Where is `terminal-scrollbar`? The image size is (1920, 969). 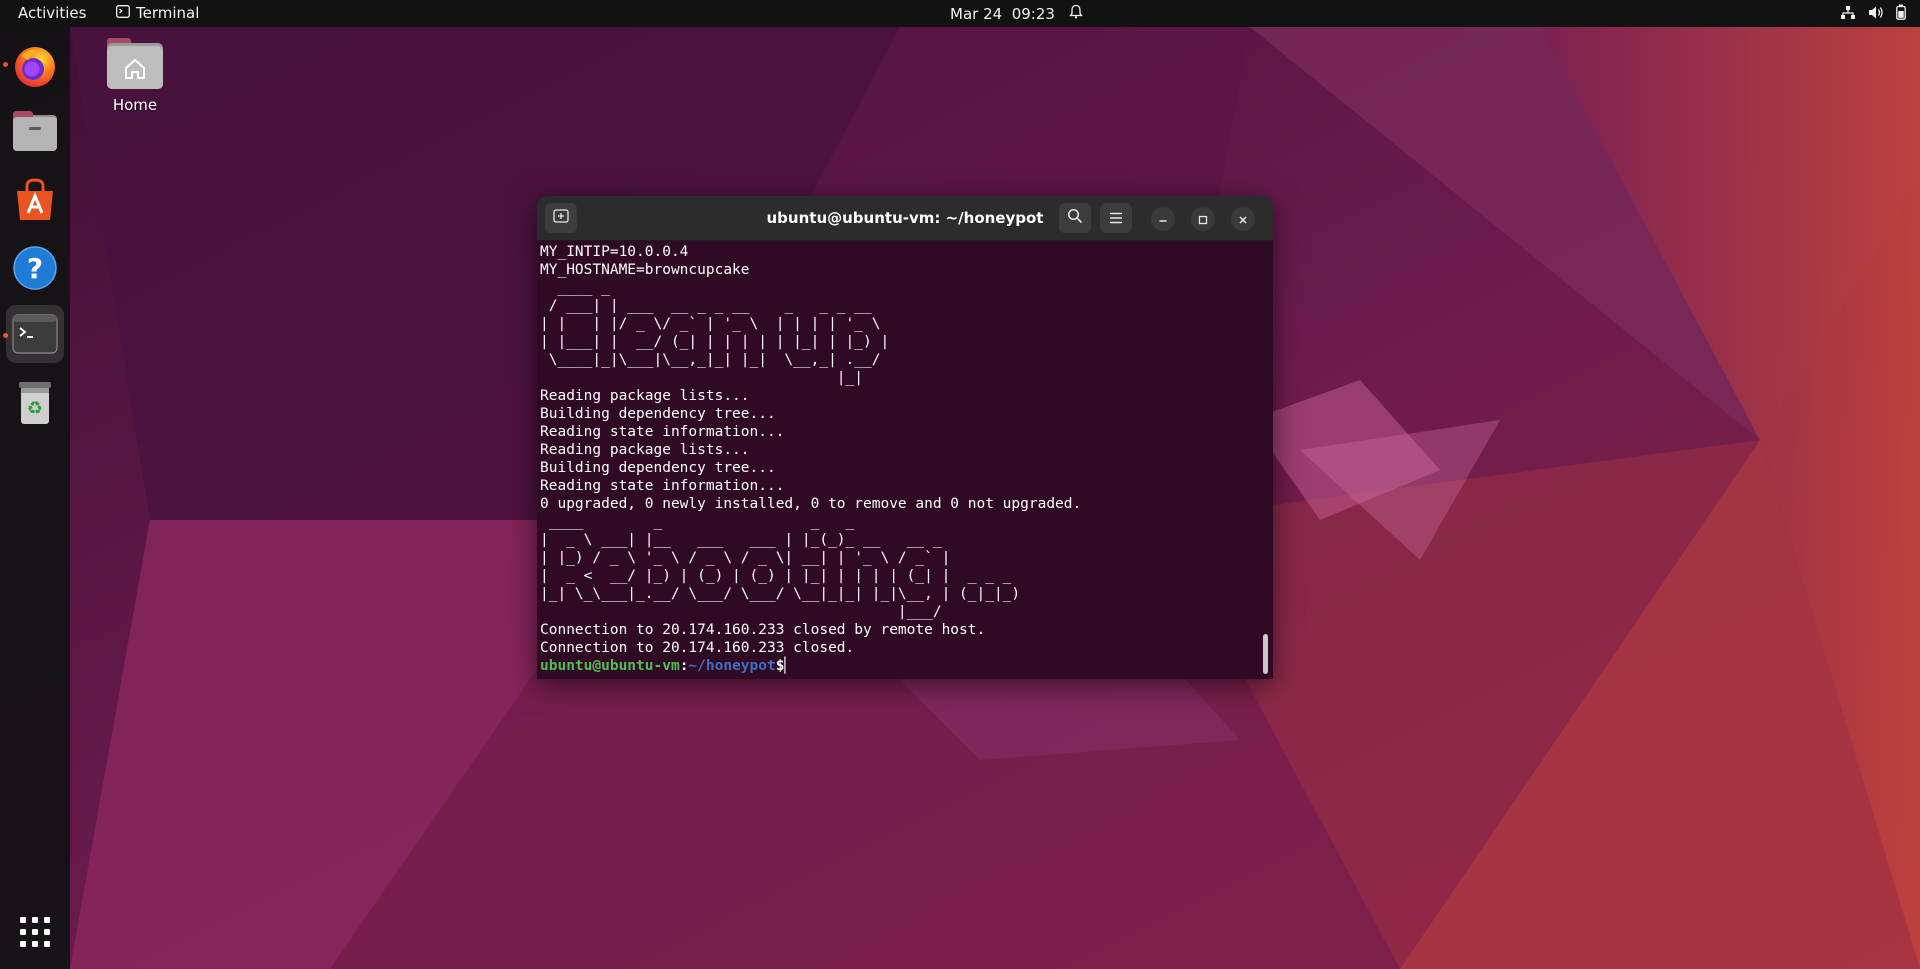
terminal-scrollbar is located at coordinates (1265, 654).